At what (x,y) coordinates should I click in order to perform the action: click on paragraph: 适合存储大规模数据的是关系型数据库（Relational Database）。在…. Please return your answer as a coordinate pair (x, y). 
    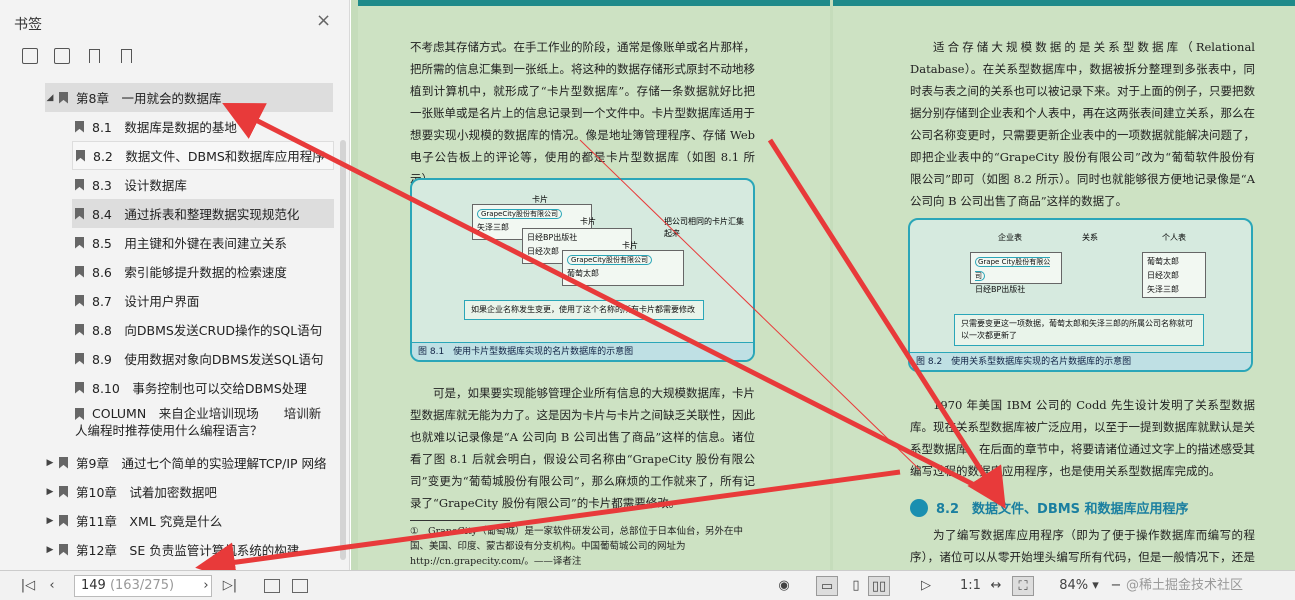
    Looking at the image, I should click on (1082, 124).